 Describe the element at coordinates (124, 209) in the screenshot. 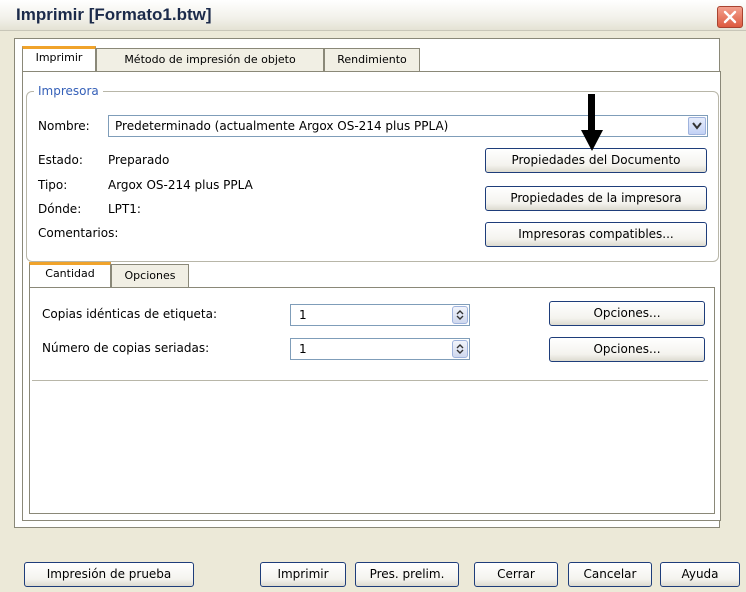

I see `location-value: LPT1:` at that location.